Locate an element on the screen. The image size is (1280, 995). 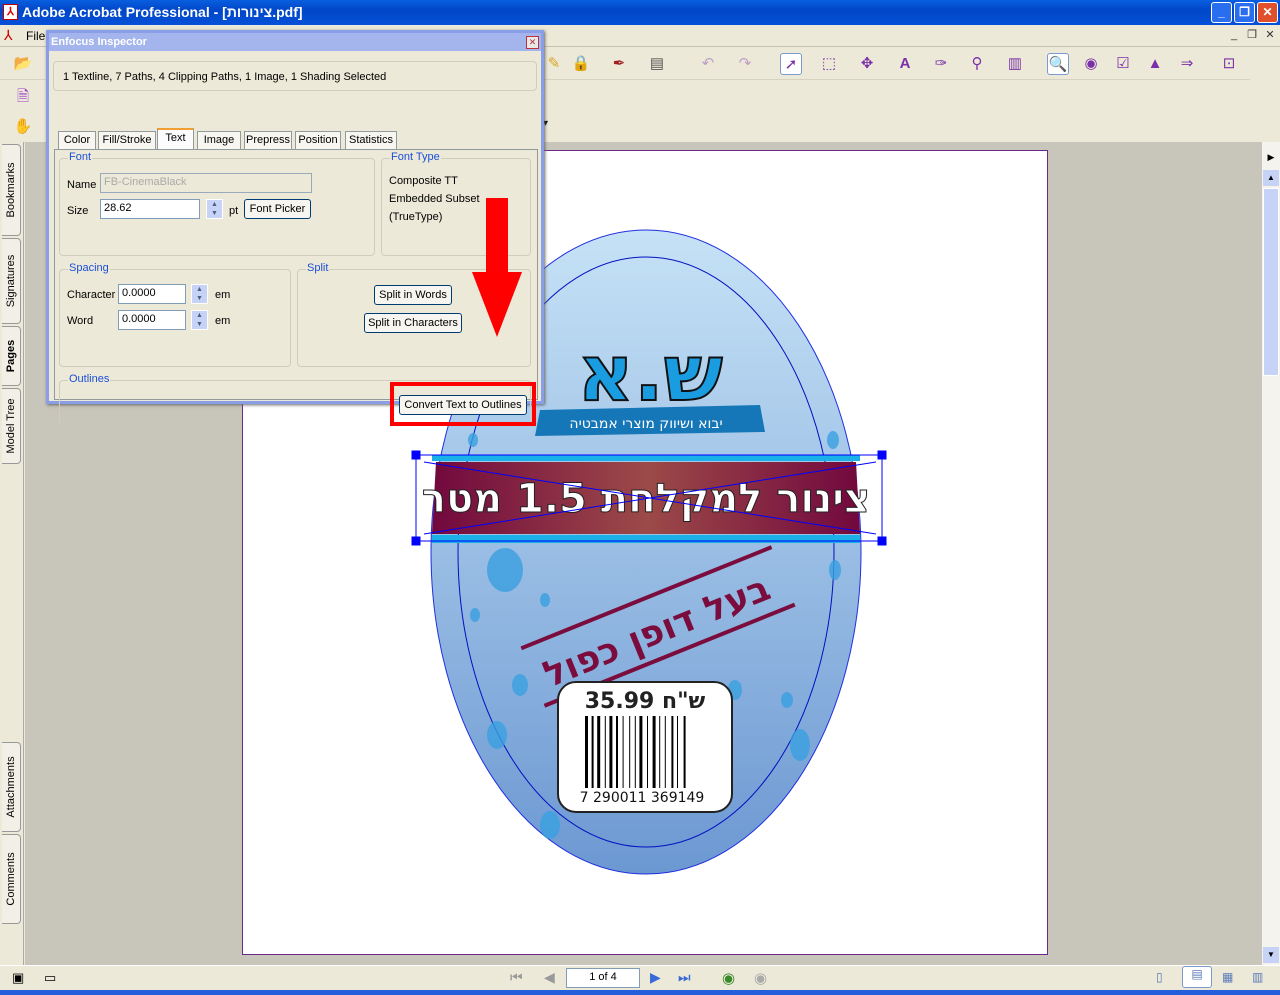
scroll-next-icon: ▶ is located at coordinates (1271, 160).